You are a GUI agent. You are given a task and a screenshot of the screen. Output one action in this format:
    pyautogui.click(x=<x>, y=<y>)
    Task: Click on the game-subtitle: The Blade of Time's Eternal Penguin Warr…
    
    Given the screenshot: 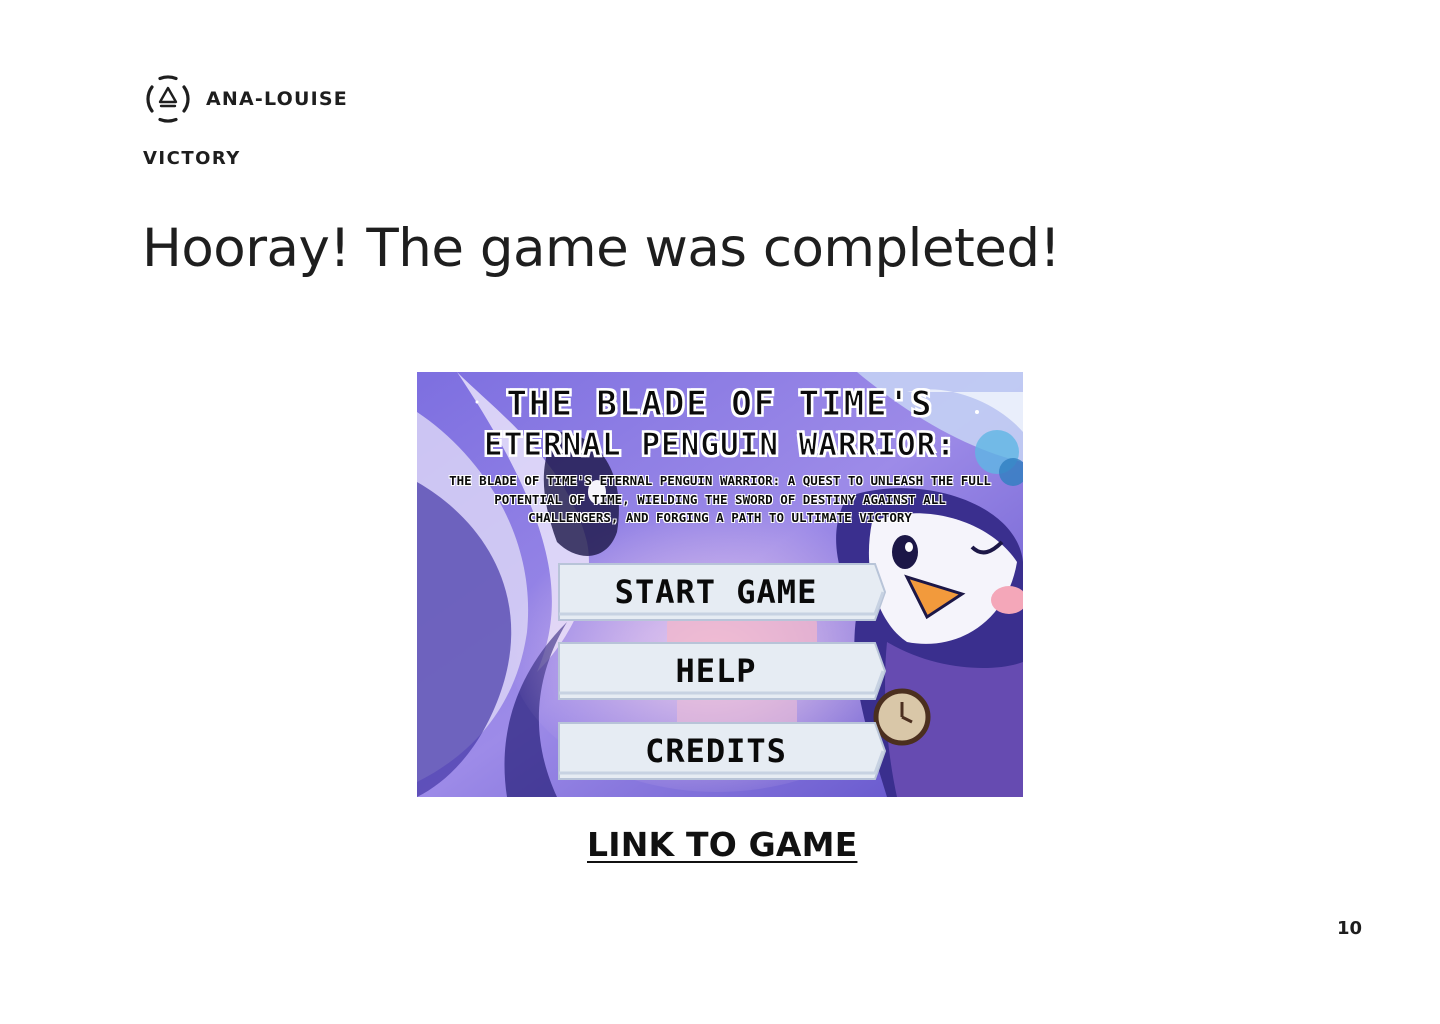 What is the action you would take?
    pyautogui.click(x=720, y=499)
    